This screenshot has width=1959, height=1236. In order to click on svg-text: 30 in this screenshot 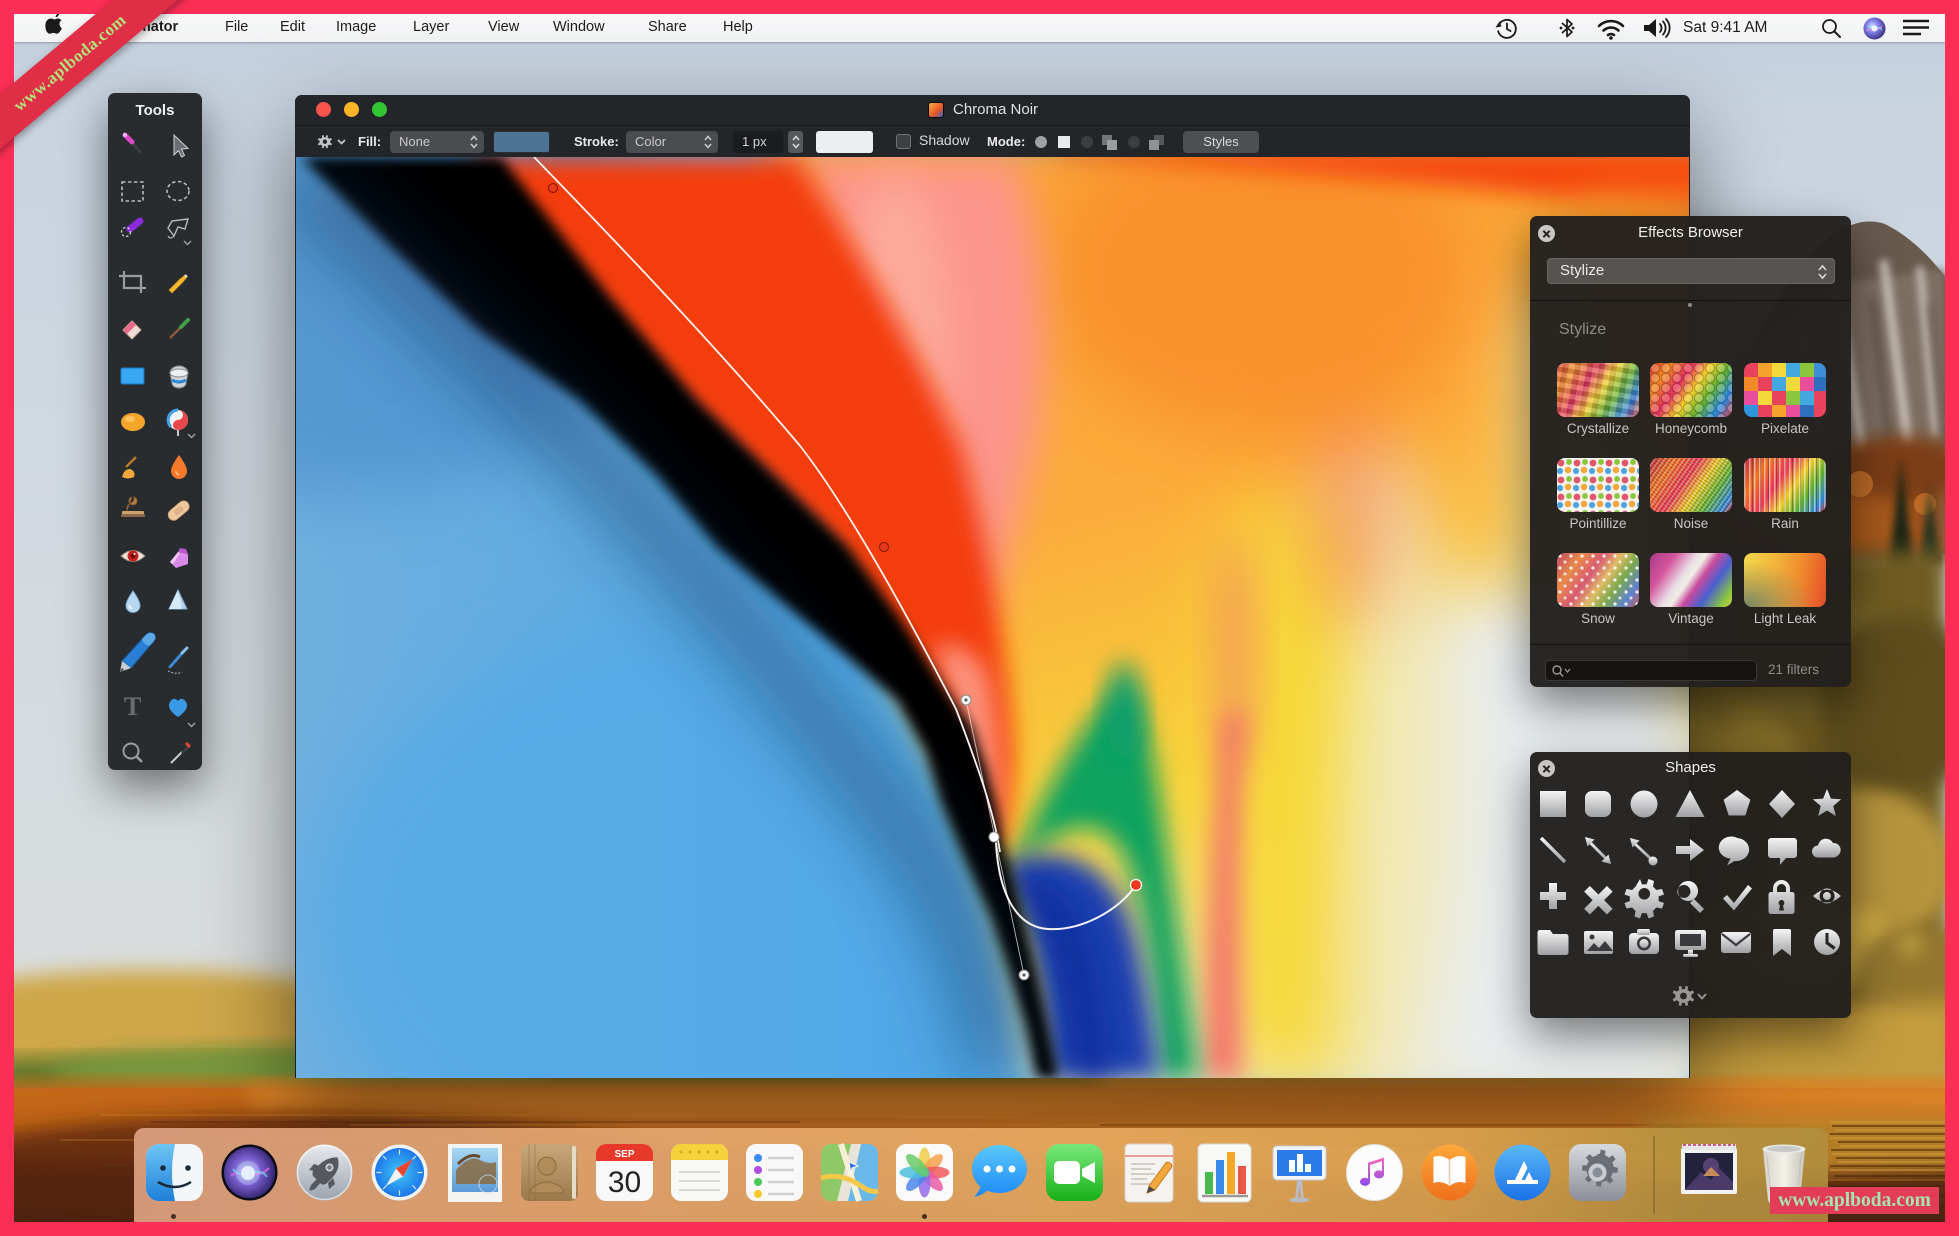, I will do `click(624, 1182)`.